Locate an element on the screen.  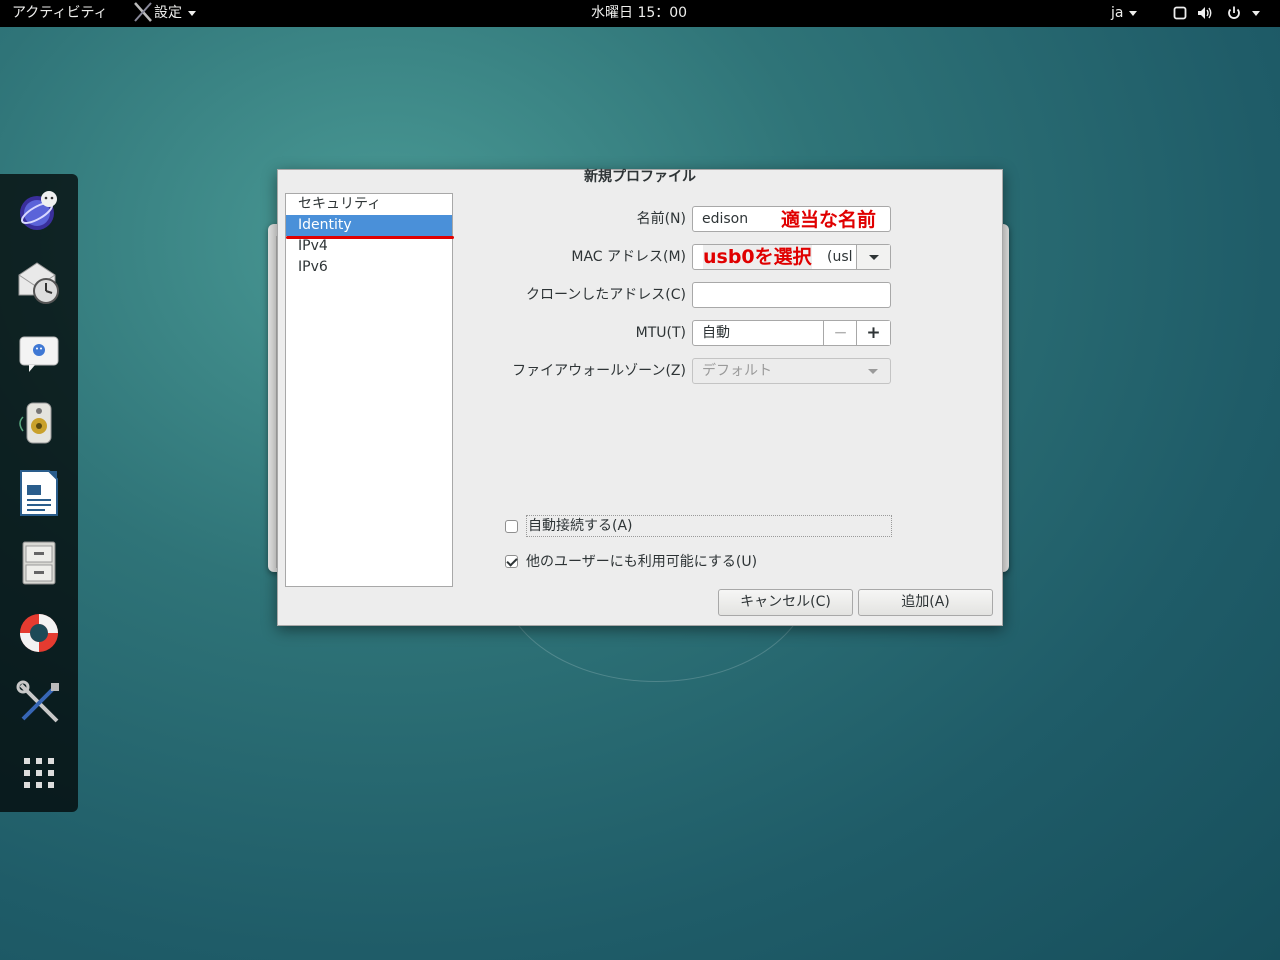
firewall-zone-combo: デフォルト is located at coordinates (791, 371).